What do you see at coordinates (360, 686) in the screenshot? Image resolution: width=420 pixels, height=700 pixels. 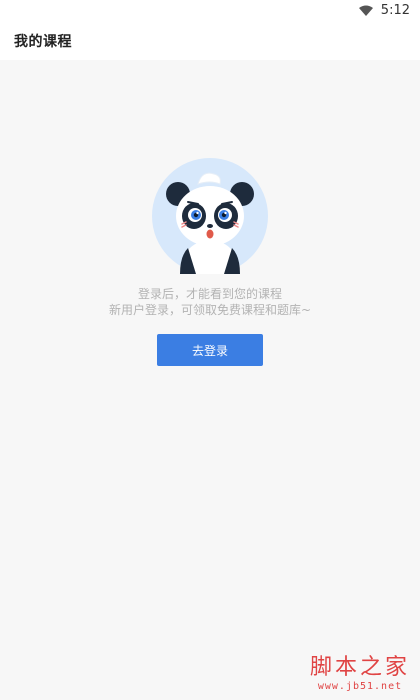 I see `watermark-url: www.jb51.net` at bounding box center [360, 686].